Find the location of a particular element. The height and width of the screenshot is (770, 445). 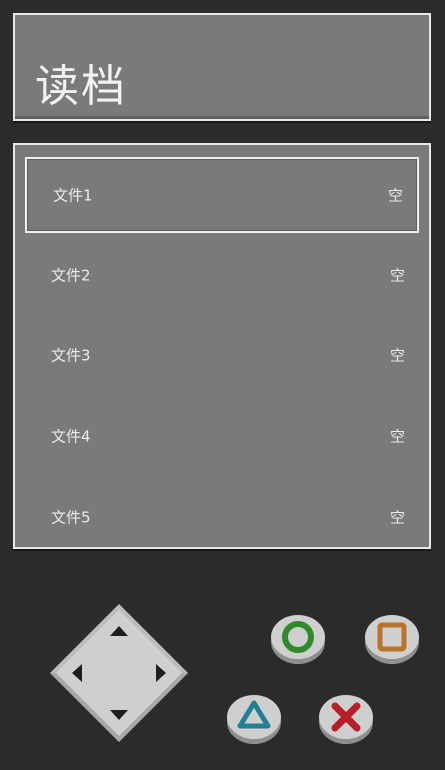

save-slot-label: 文件4 is located at coordinates (71, 436).